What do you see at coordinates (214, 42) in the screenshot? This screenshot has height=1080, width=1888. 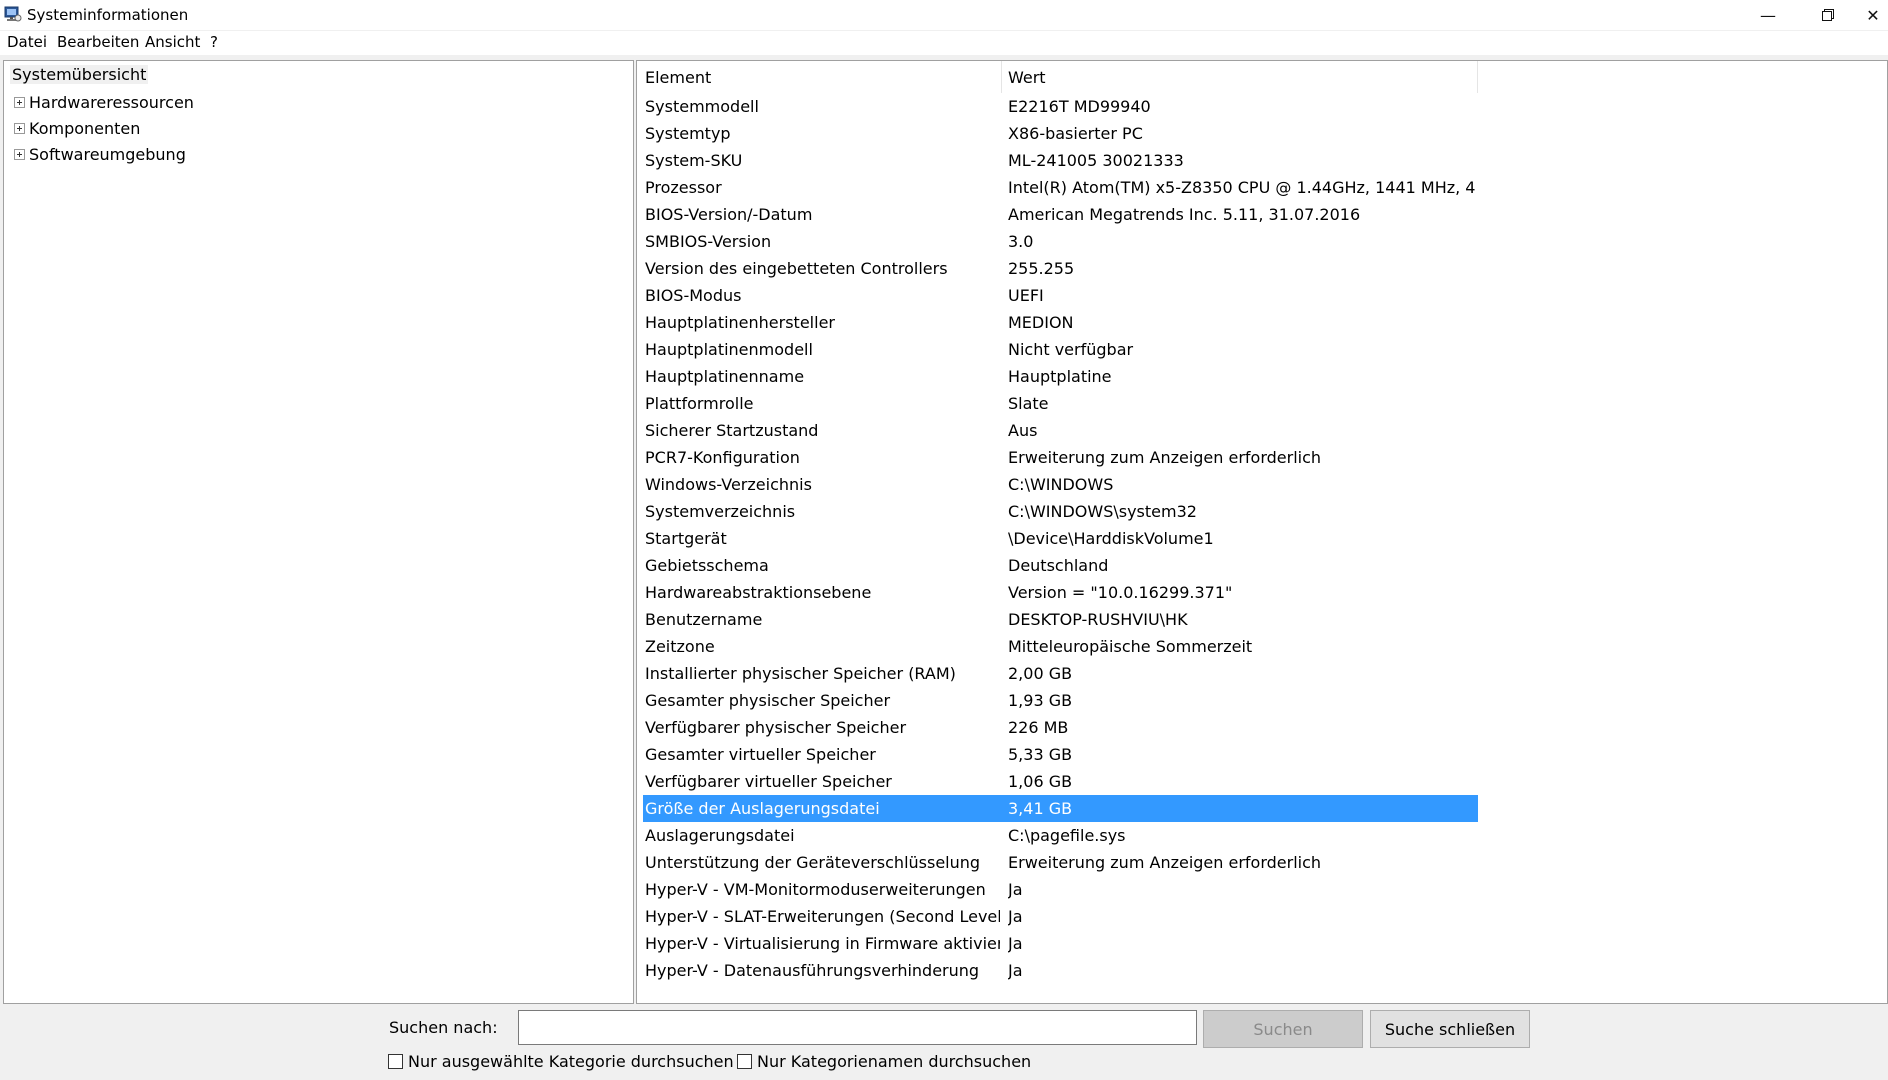 I see `menu-help: ?` at bounding box center [214, 42].